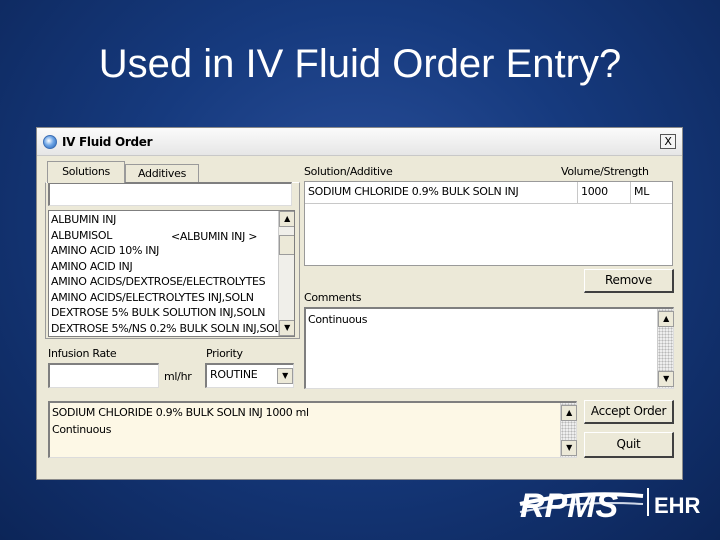 This screenshot has height=540, width=720. I want to click on comments-textarea: Continuous ▲ ▼, so click(489, 348).